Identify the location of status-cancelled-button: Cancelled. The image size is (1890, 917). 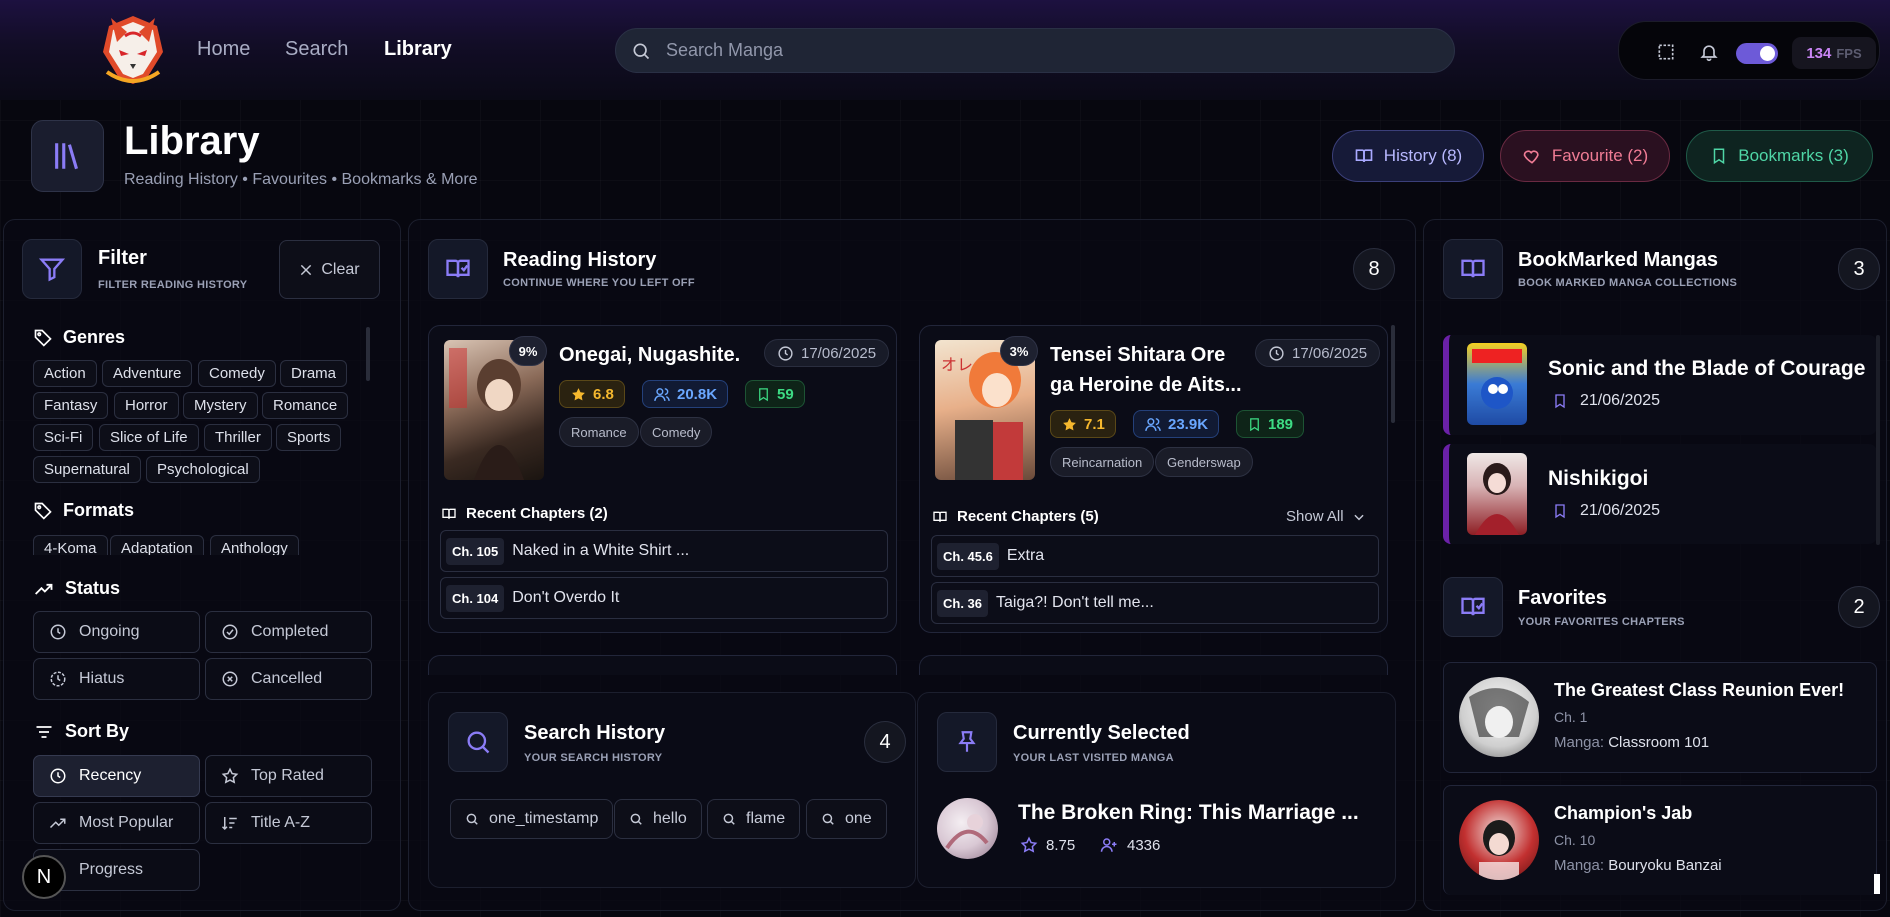
(288, 679).